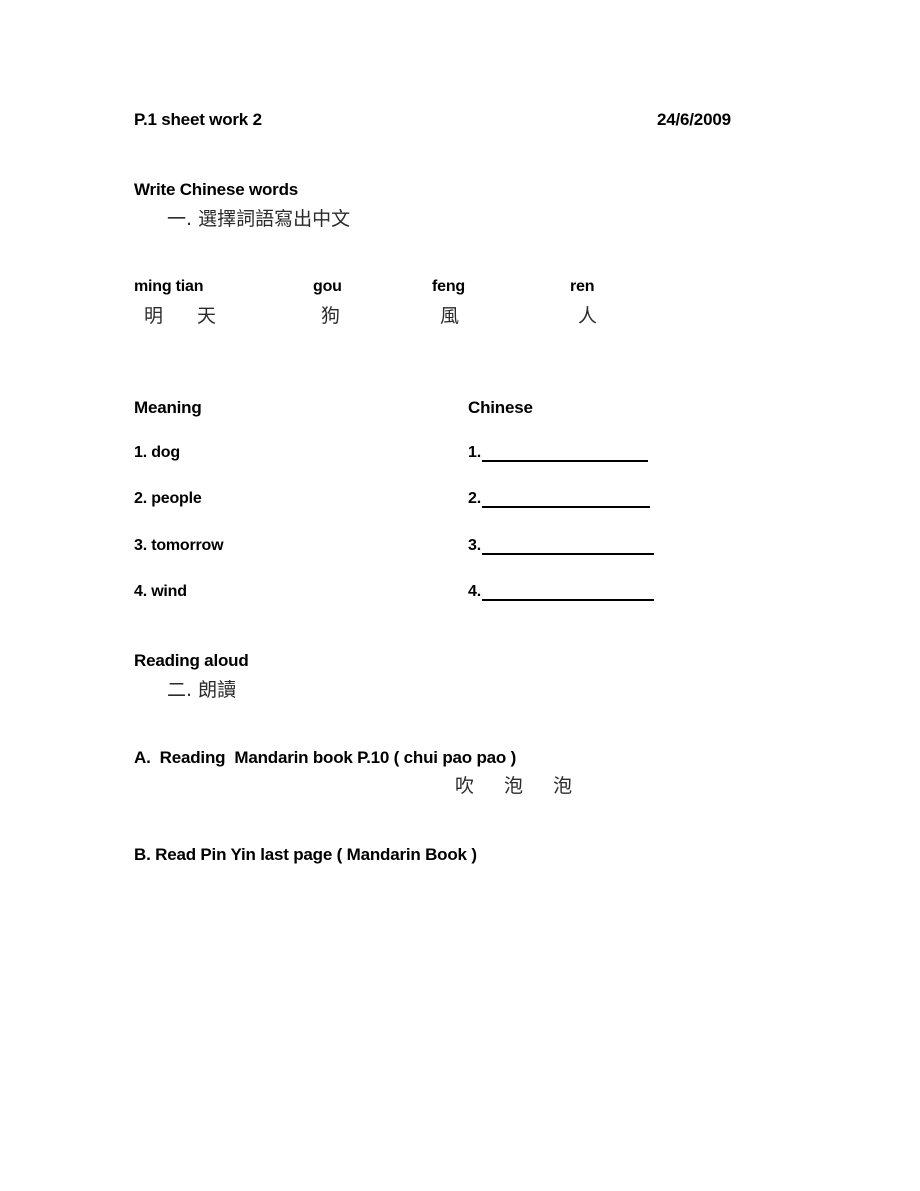 The height and width of the screenshot is (1191, 920). What do you see at coordinates (202, 690) in the screenshot?
I see `section-2-instruction-chinese: 二. 朗讀` at bounding box center [202, 690].